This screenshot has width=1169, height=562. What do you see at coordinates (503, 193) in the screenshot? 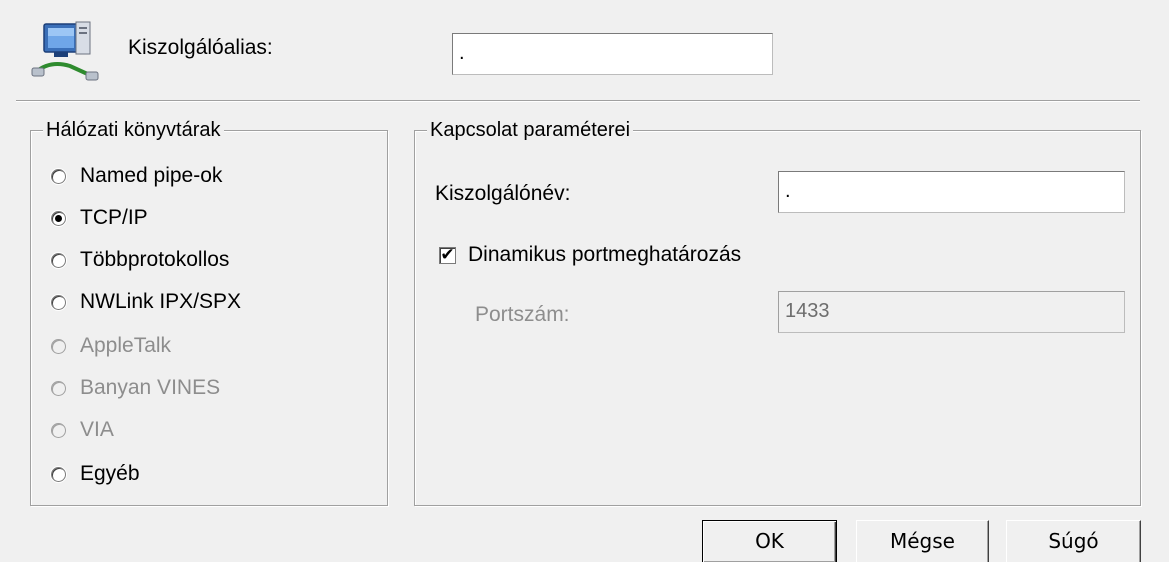
I see `server-name-label: Kiszolgálónév:` at bounding box center [503, 193].